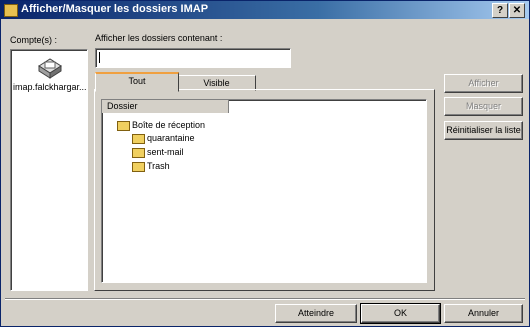 The width and height of the screenshot is (530, 327). What do you see at coordinates (159, 38) in the screenshot?
I see `filter-label: Afficher les dossiers contenant :` at bounding box center [159, 38].